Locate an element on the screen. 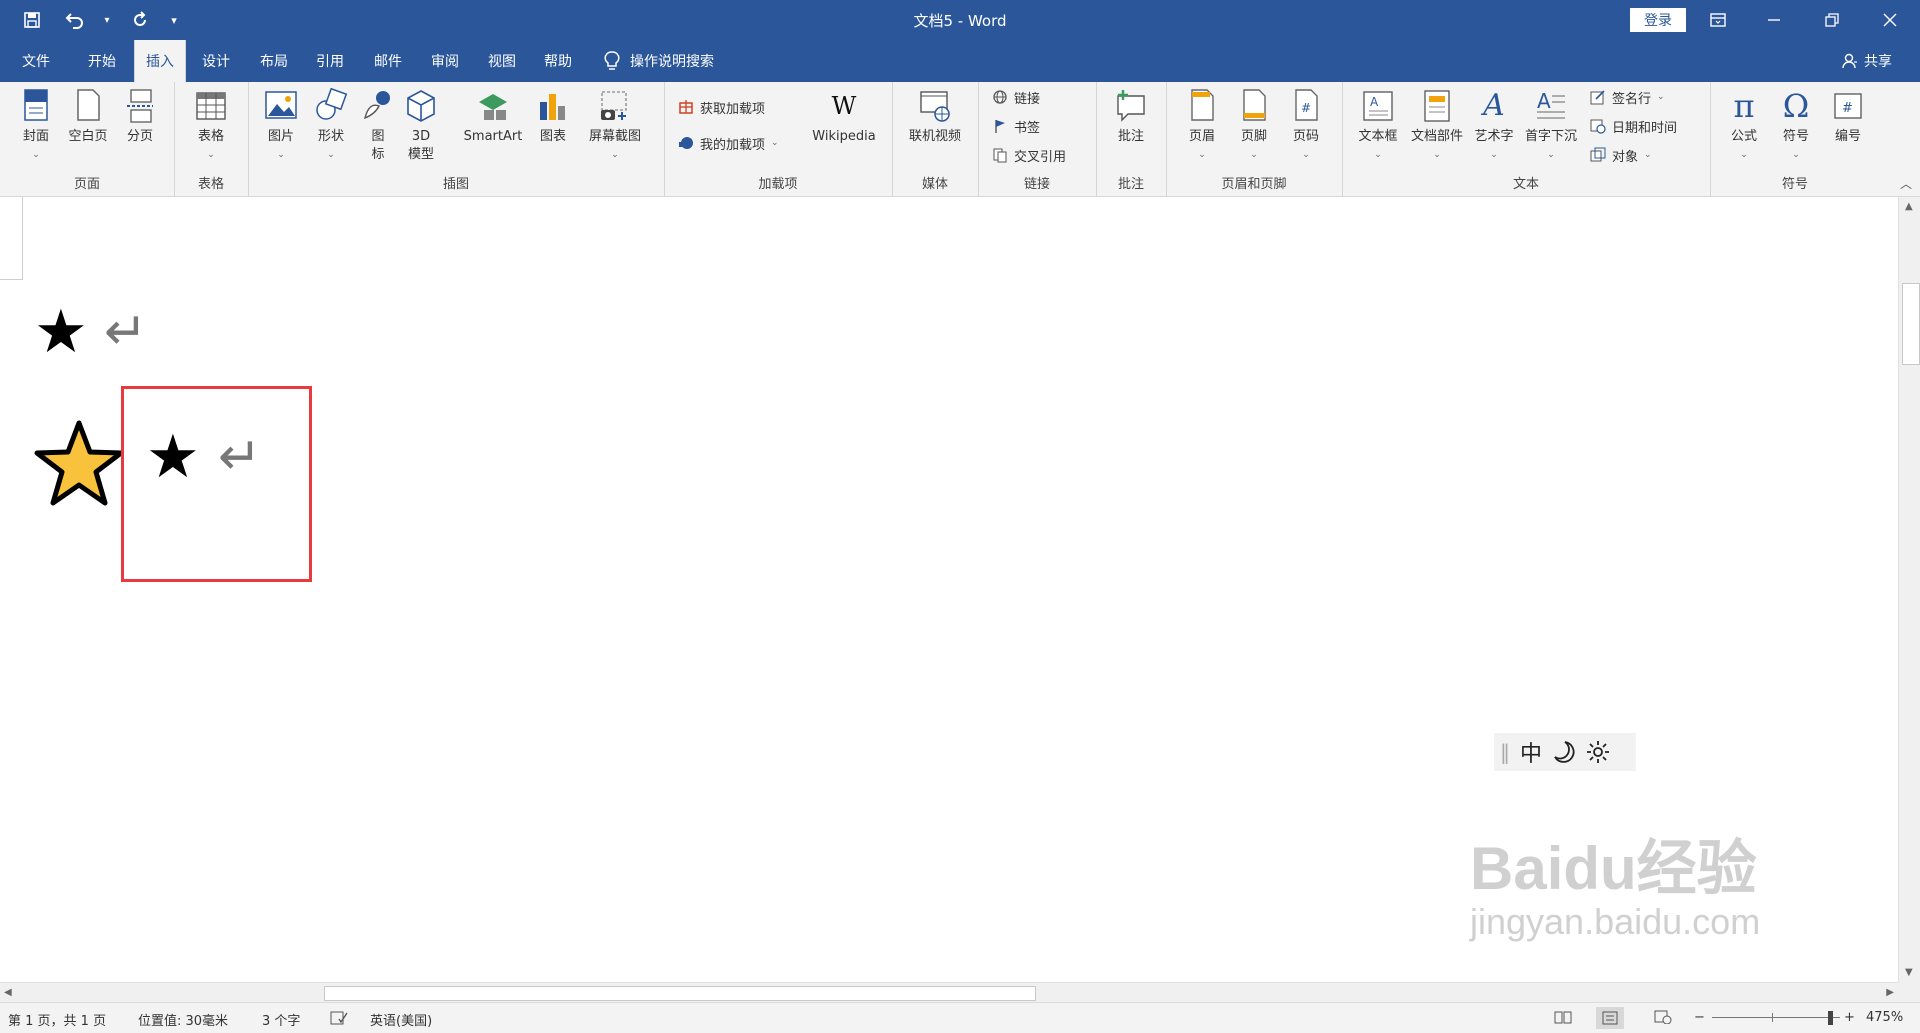 The height and width of the screenshot is (1033, 1920). icons-button: 图 标 is located at coordinates (378, 126).